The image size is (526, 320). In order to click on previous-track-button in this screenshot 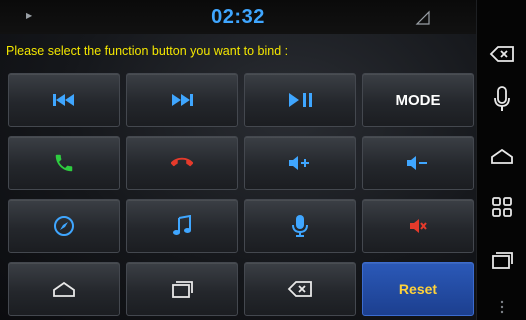, I will do `click(64, 100)`.